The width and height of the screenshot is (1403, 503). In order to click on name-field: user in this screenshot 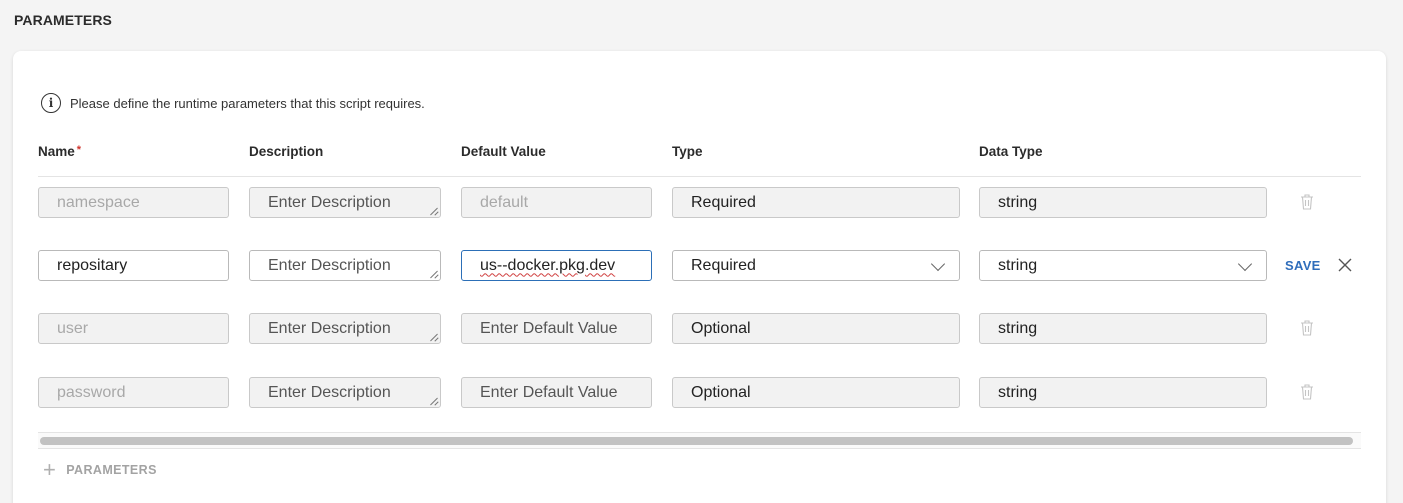, I will do `click(133, 328)`.